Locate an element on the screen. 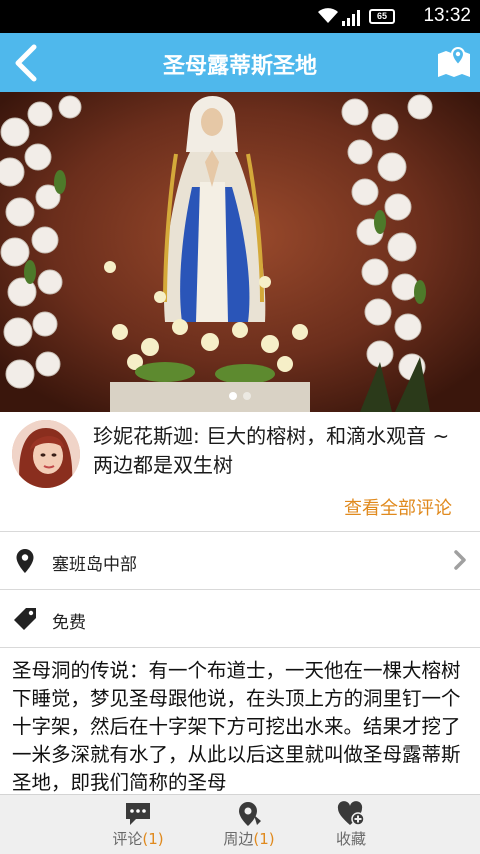  carousel-dot is located at coordinates (247, 396).